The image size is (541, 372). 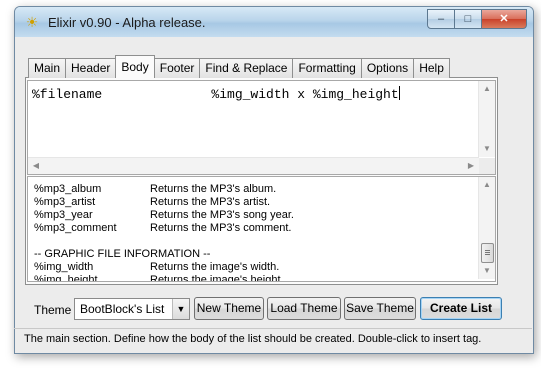 I want to click on tab-header: Header, so click(x=91, y=68).